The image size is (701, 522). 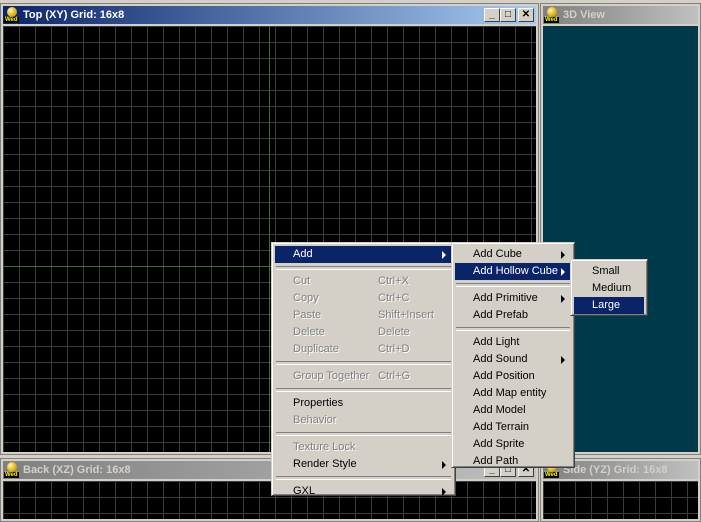 I want to click on menu-item-copy-label: Copy, so click(x=306, y=298).